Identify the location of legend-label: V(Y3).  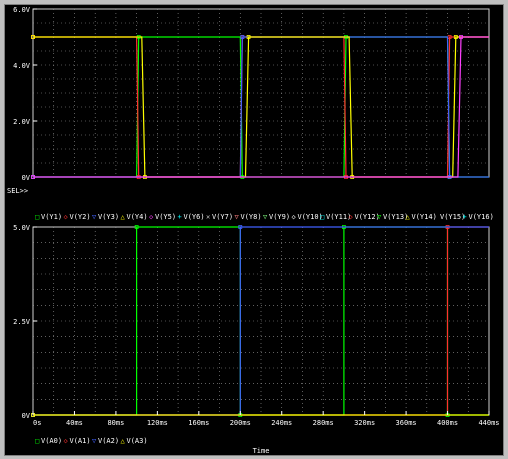
(108, 217).